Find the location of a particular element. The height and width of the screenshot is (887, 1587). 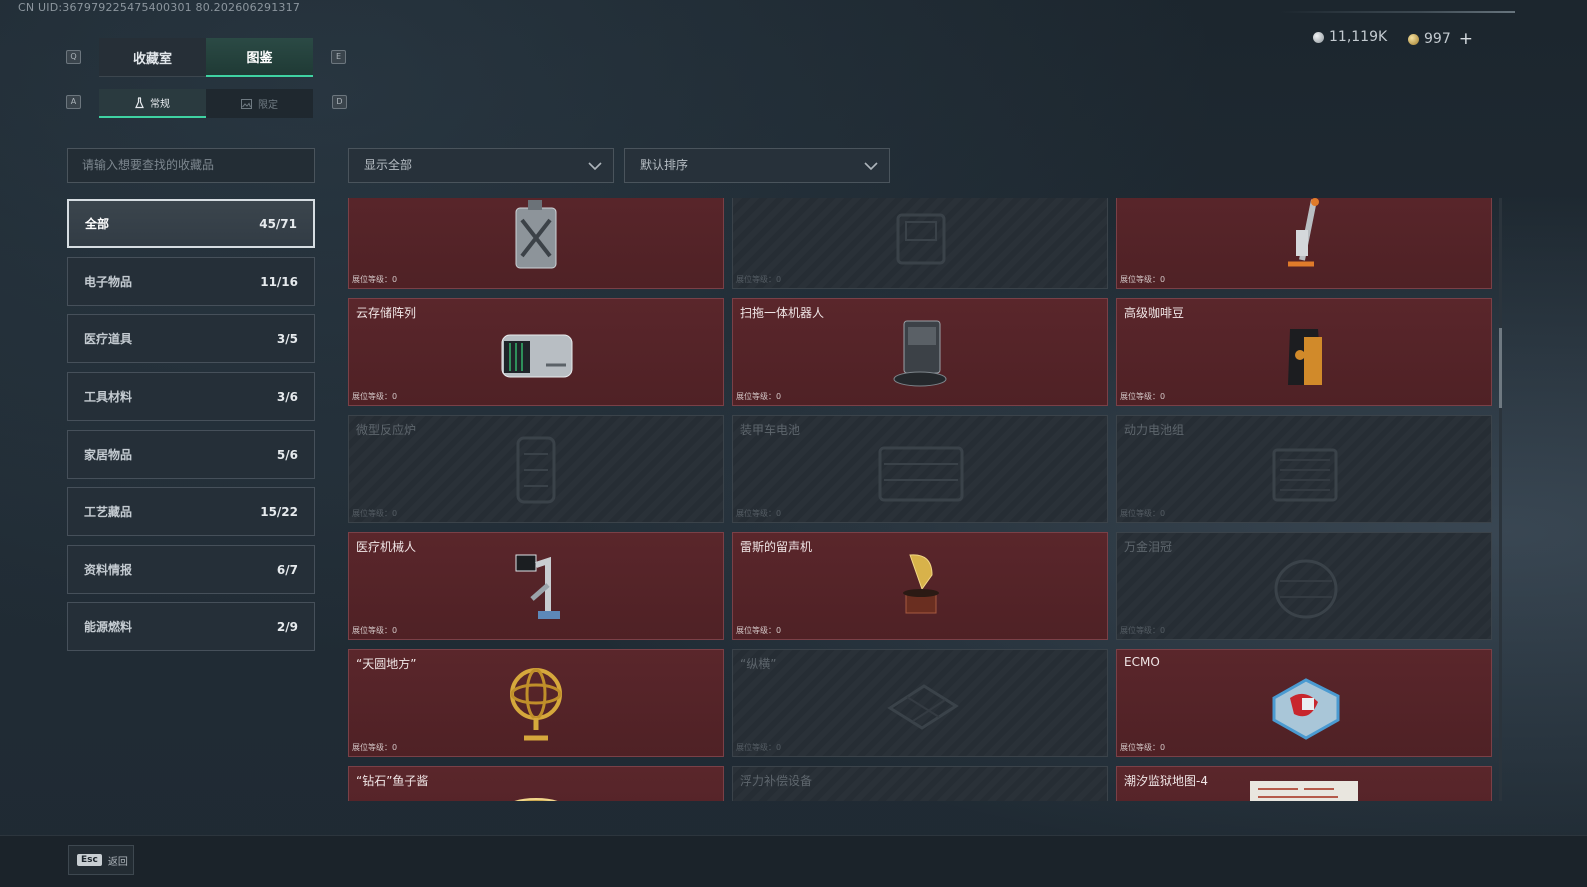

item-card: “天圆地方” 展位等级：0 is located at coordinates (536, 703).